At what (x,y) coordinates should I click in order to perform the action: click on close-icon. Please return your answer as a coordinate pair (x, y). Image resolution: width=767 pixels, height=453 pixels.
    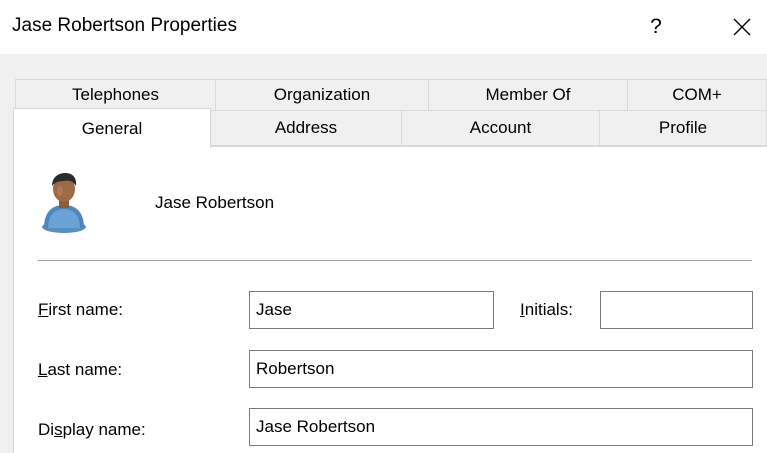
    Looking at the image, I should click on (742, 27).